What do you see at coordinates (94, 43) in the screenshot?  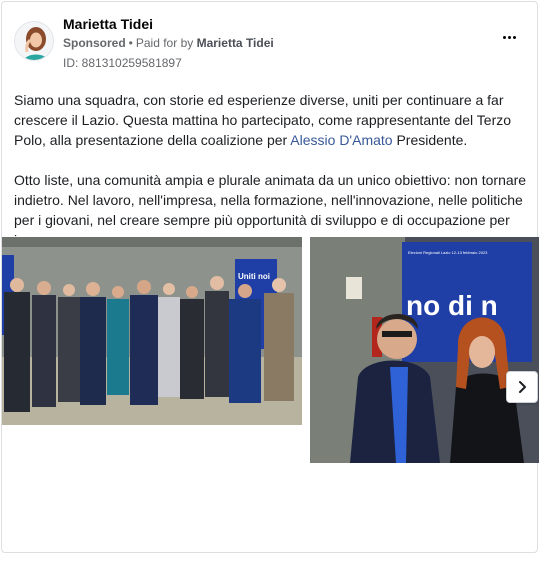 I see `sponsored-label: Sponsored` at bounding box center [94, 43].